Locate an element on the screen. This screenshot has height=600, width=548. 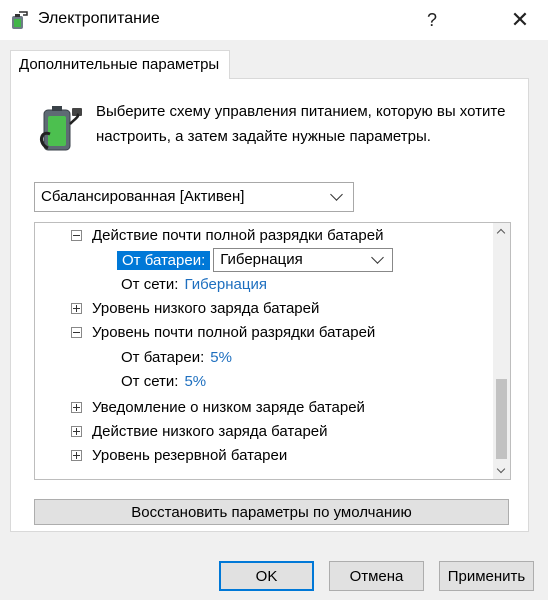
tree-item-low-notification: Уведомление о низком заряде батарей is located at coordinates (218, 407).